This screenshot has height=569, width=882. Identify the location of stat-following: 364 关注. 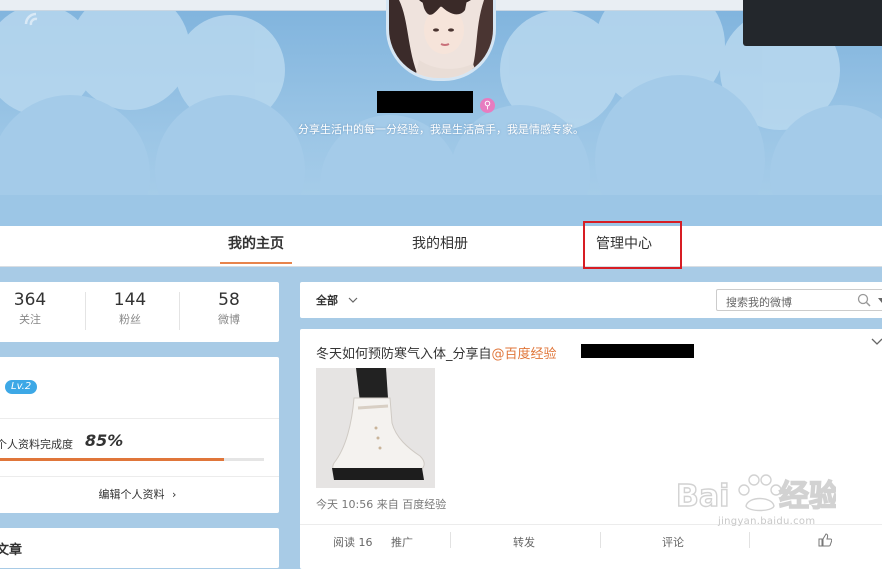
(37, 308).